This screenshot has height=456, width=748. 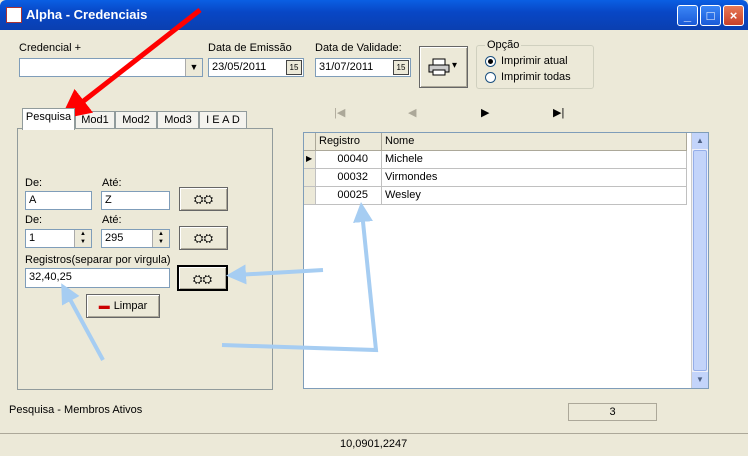 What do you see at coordinates (114, 238) in the screenshot?
I see `ate2-value: 295` at bounding box center [114, 238].